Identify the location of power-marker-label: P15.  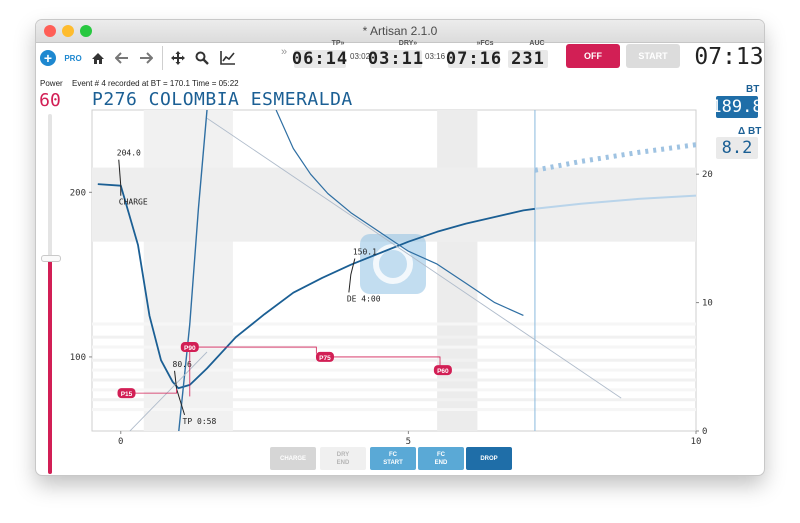
(127, 394).